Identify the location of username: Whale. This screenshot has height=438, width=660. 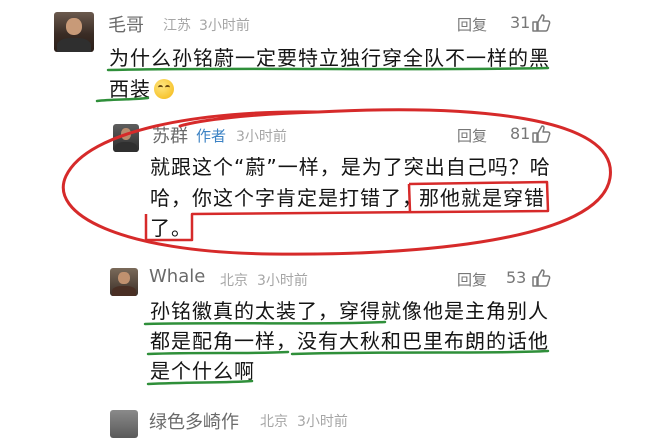
(177, 276).